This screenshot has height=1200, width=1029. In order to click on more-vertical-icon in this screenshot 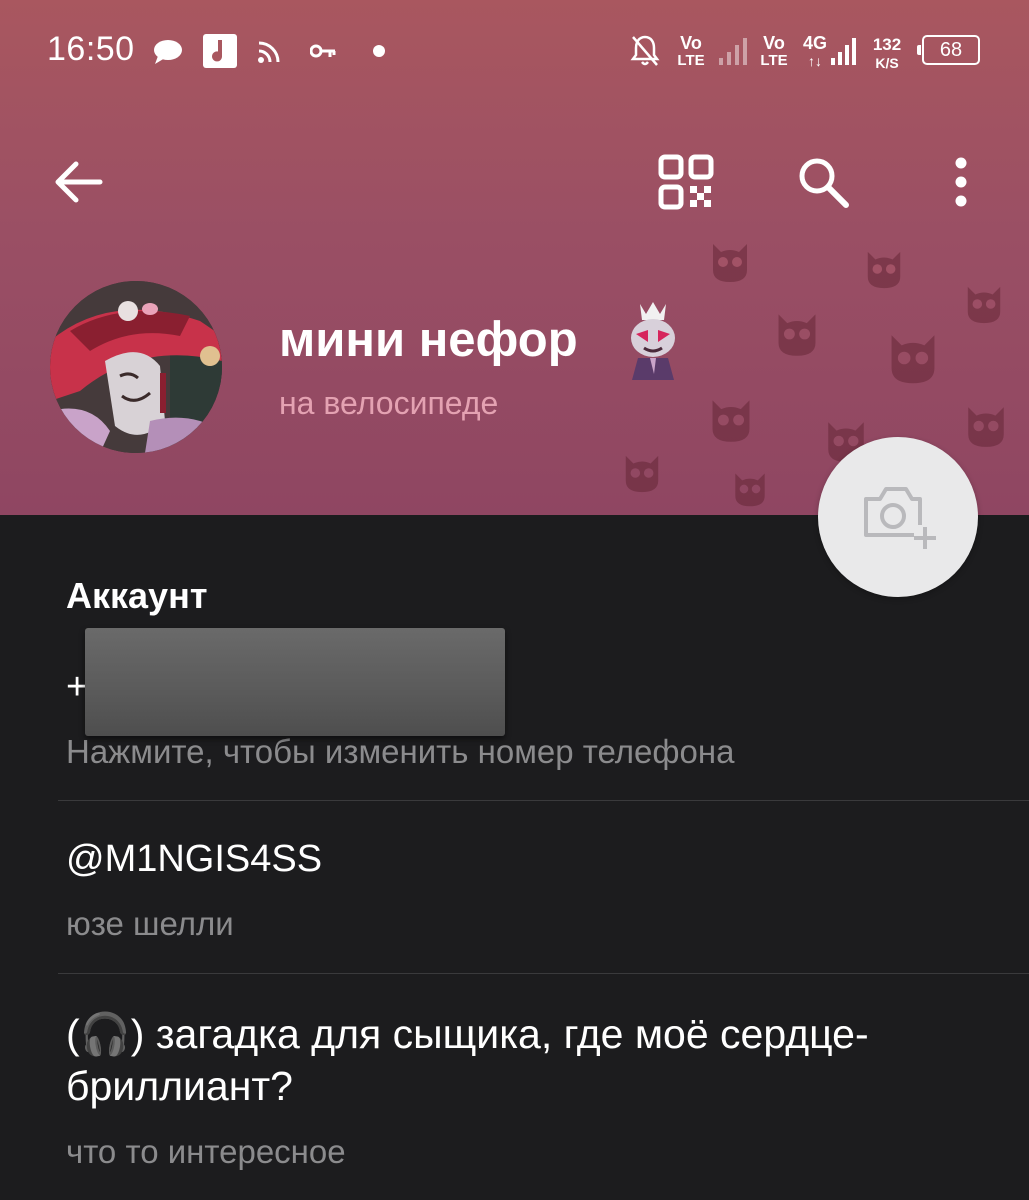, I will do `click(961, 182)`.